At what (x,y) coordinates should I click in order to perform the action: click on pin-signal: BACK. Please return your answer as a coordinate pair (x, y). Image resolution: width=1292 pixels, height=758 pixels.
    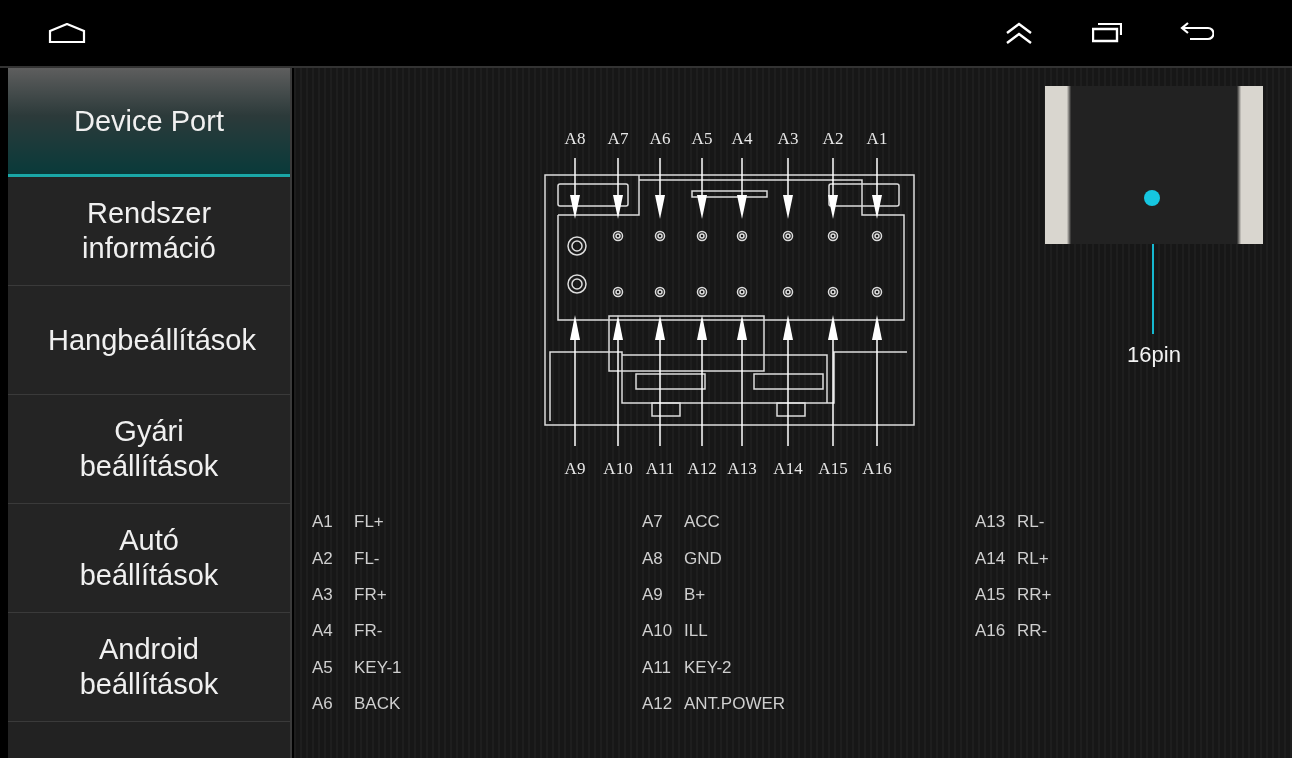
    Looking at the image, I should click on (377, 704).